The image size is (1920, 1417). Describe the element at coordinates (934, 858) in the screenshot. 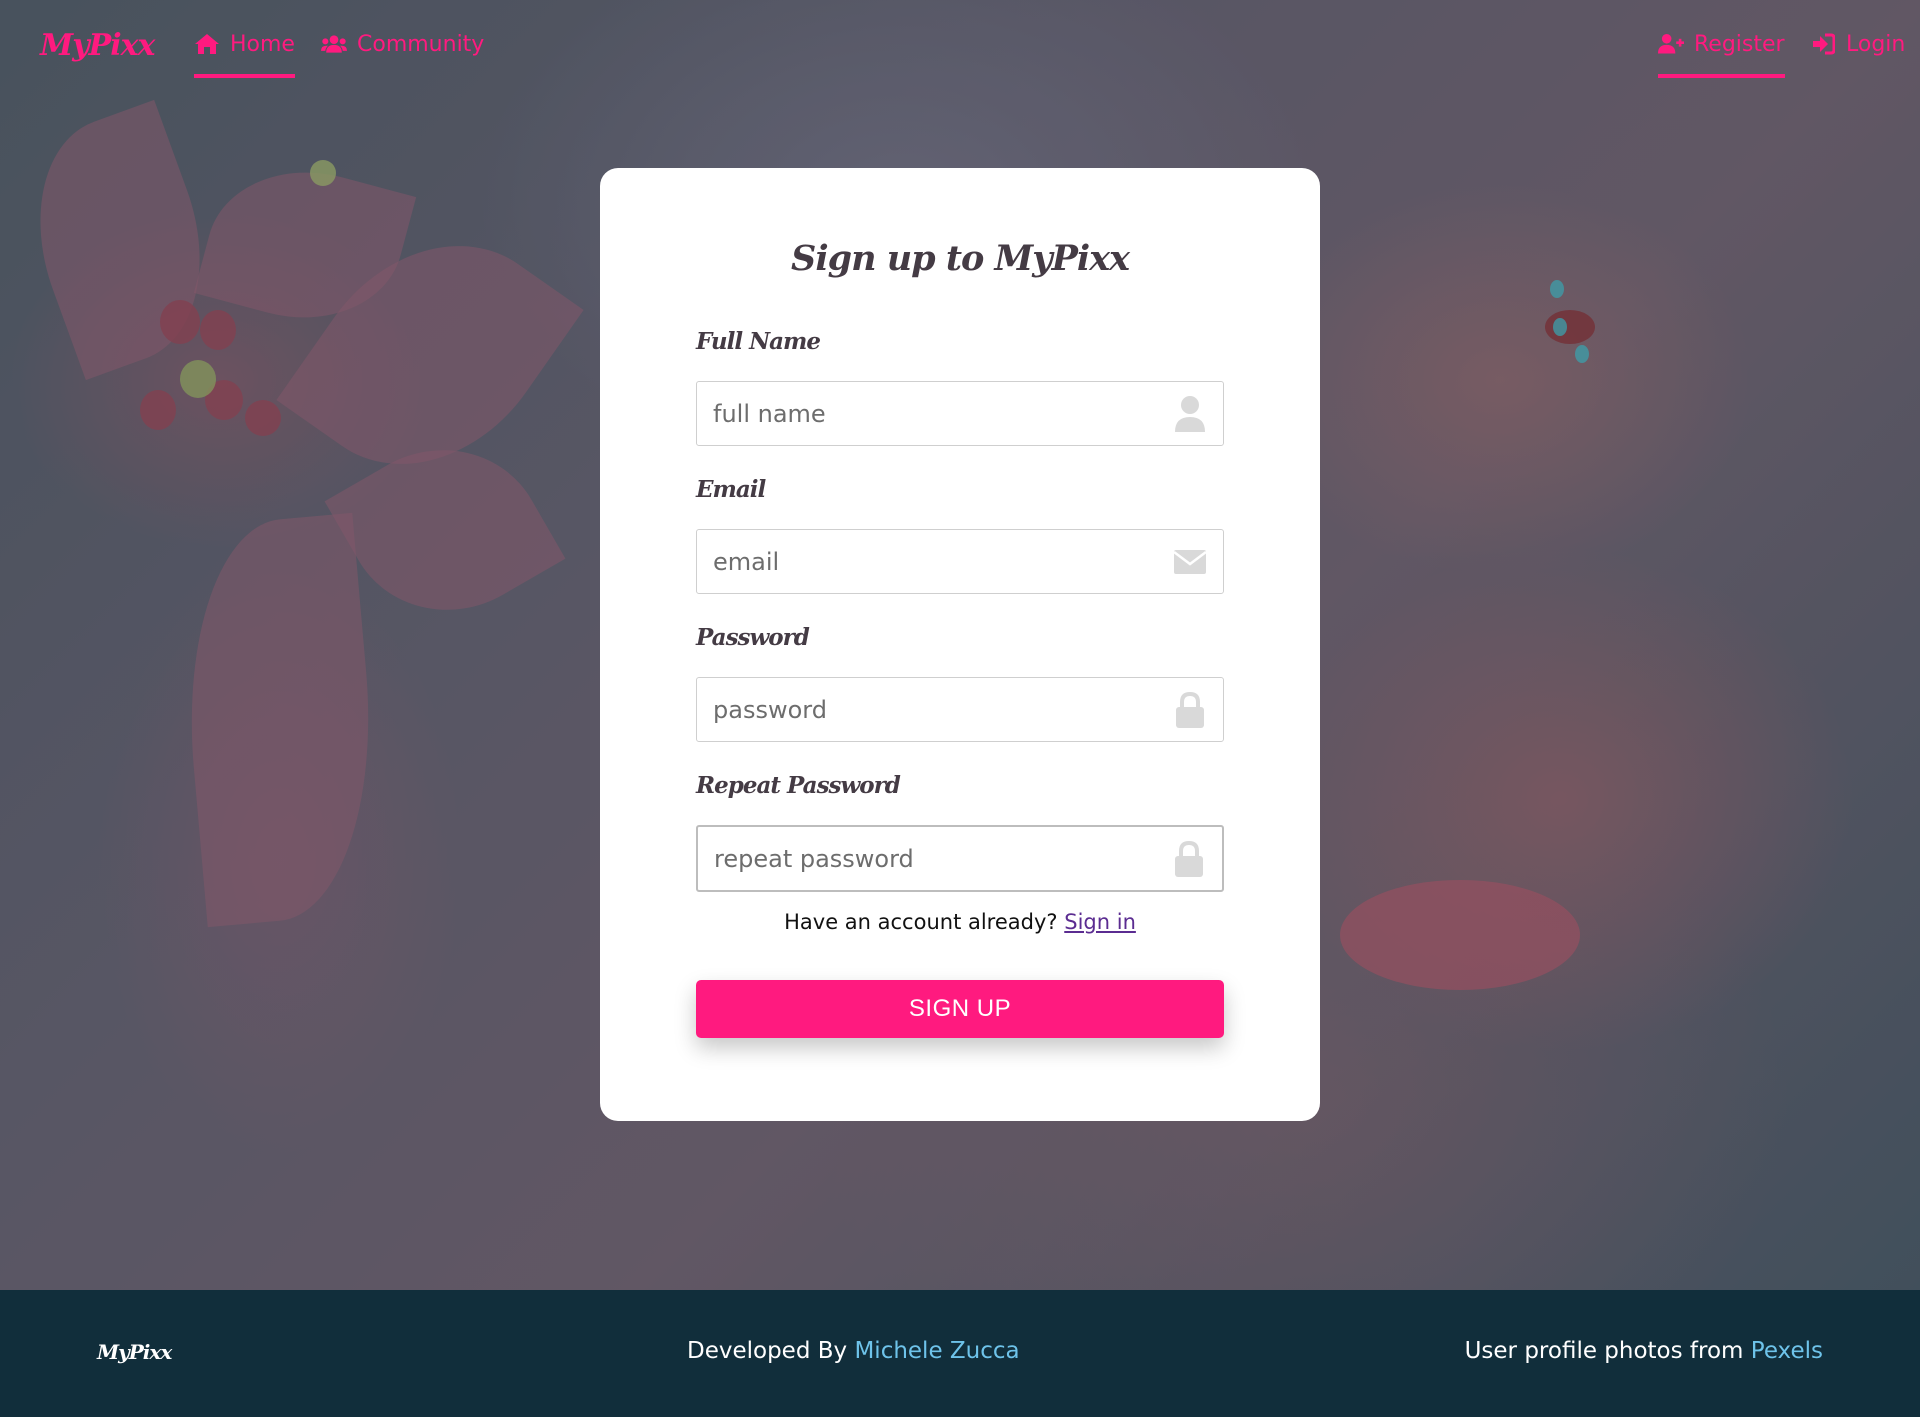

I see `repeat-password-input` at that location.